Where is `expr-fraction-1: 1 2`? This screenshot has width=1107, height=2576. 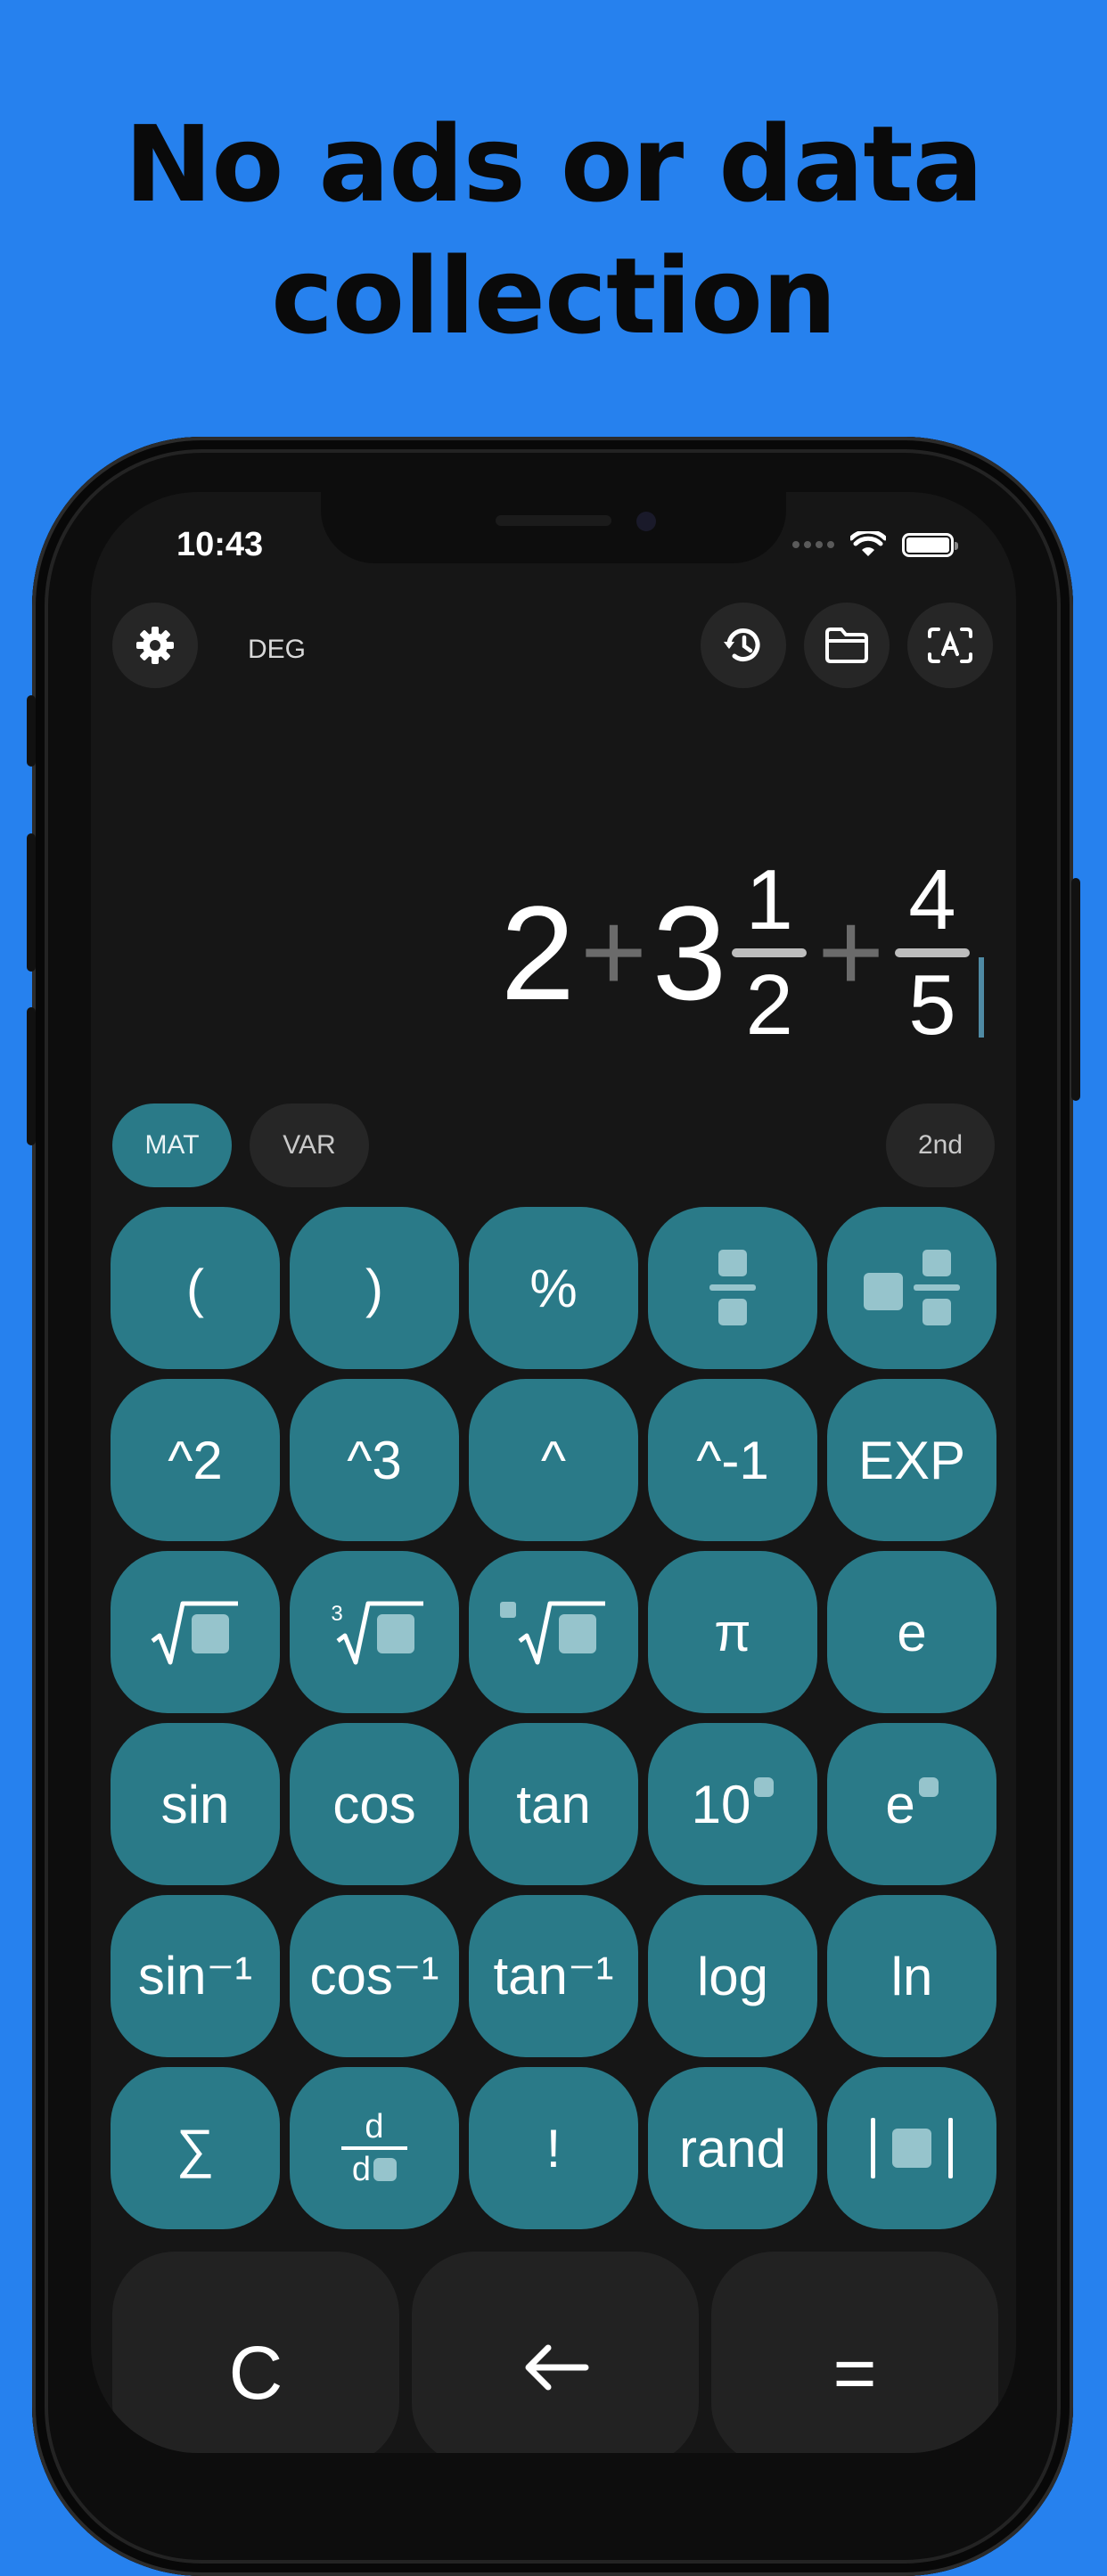 expr-fraction-1: 1 2 is located at coordinates (770, 953).